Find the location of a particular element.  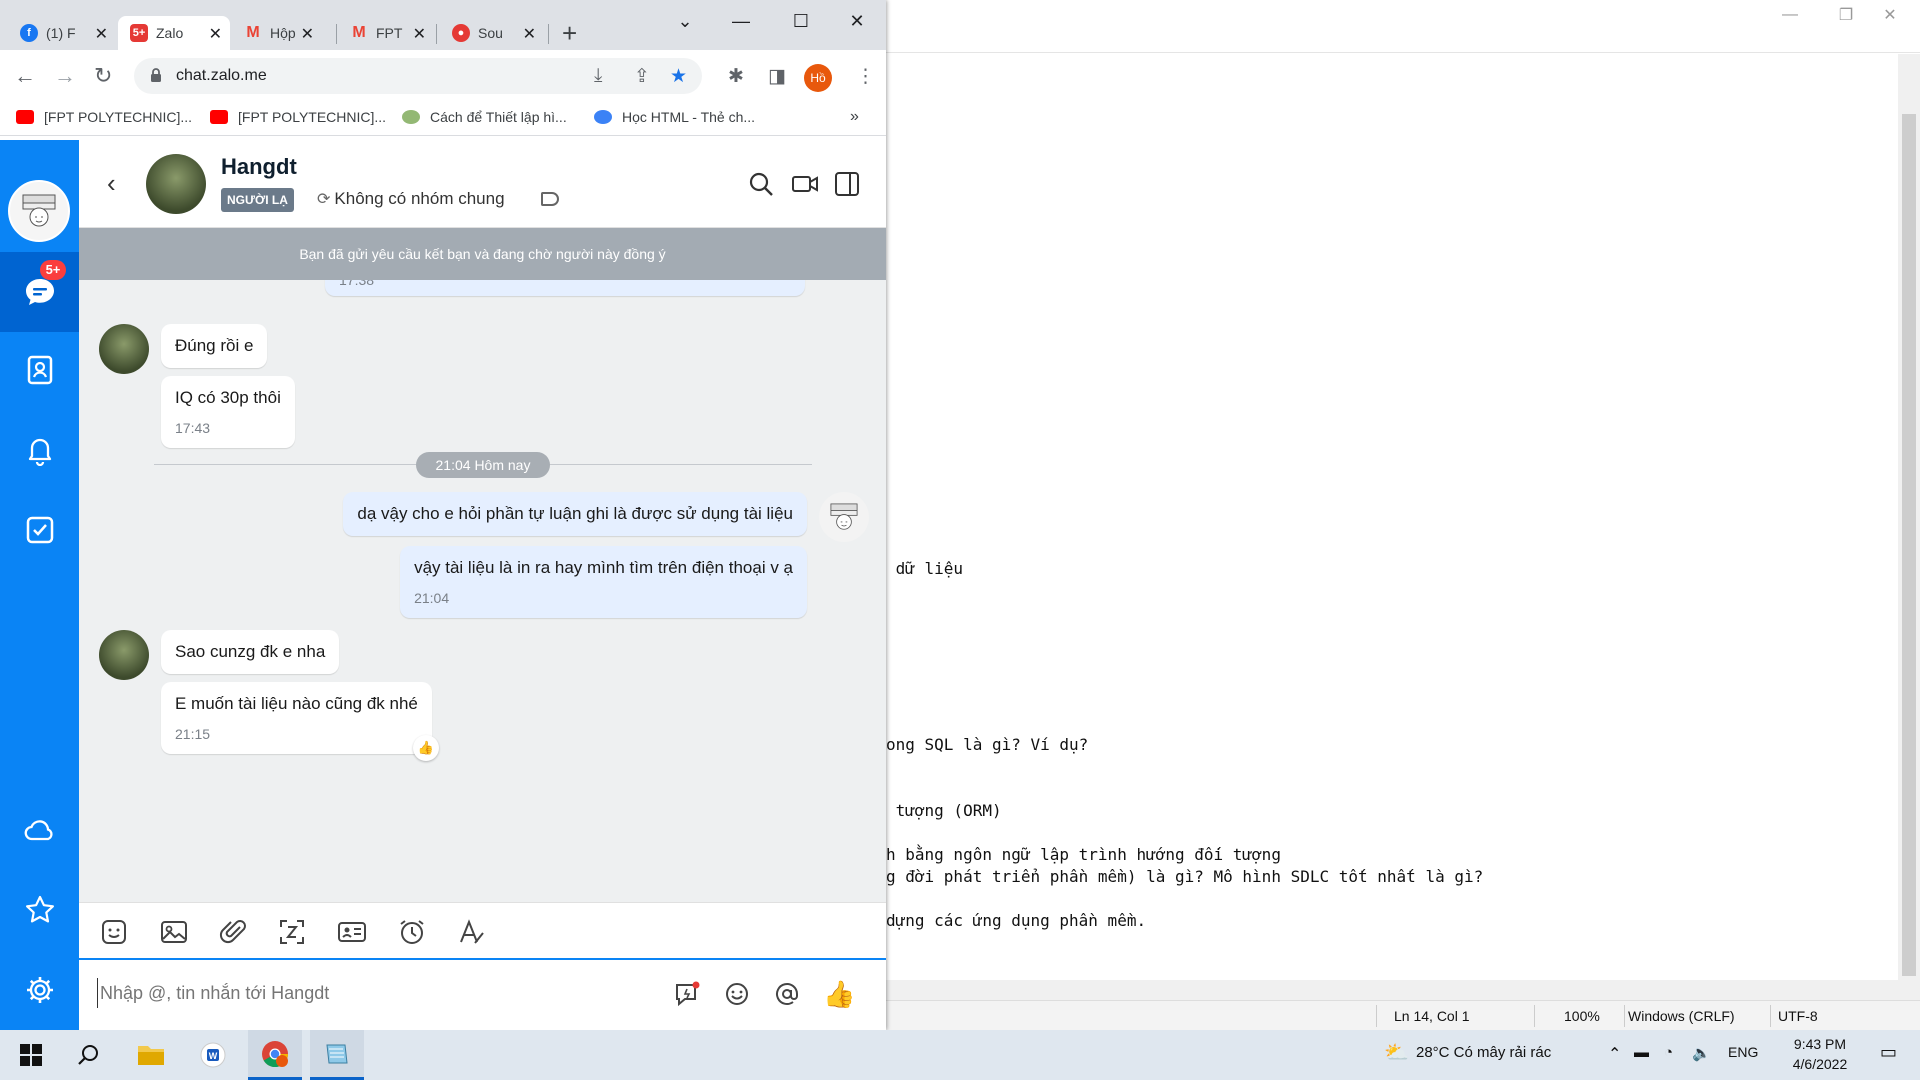

quick-message-icon is located at coordinates (687, 994).